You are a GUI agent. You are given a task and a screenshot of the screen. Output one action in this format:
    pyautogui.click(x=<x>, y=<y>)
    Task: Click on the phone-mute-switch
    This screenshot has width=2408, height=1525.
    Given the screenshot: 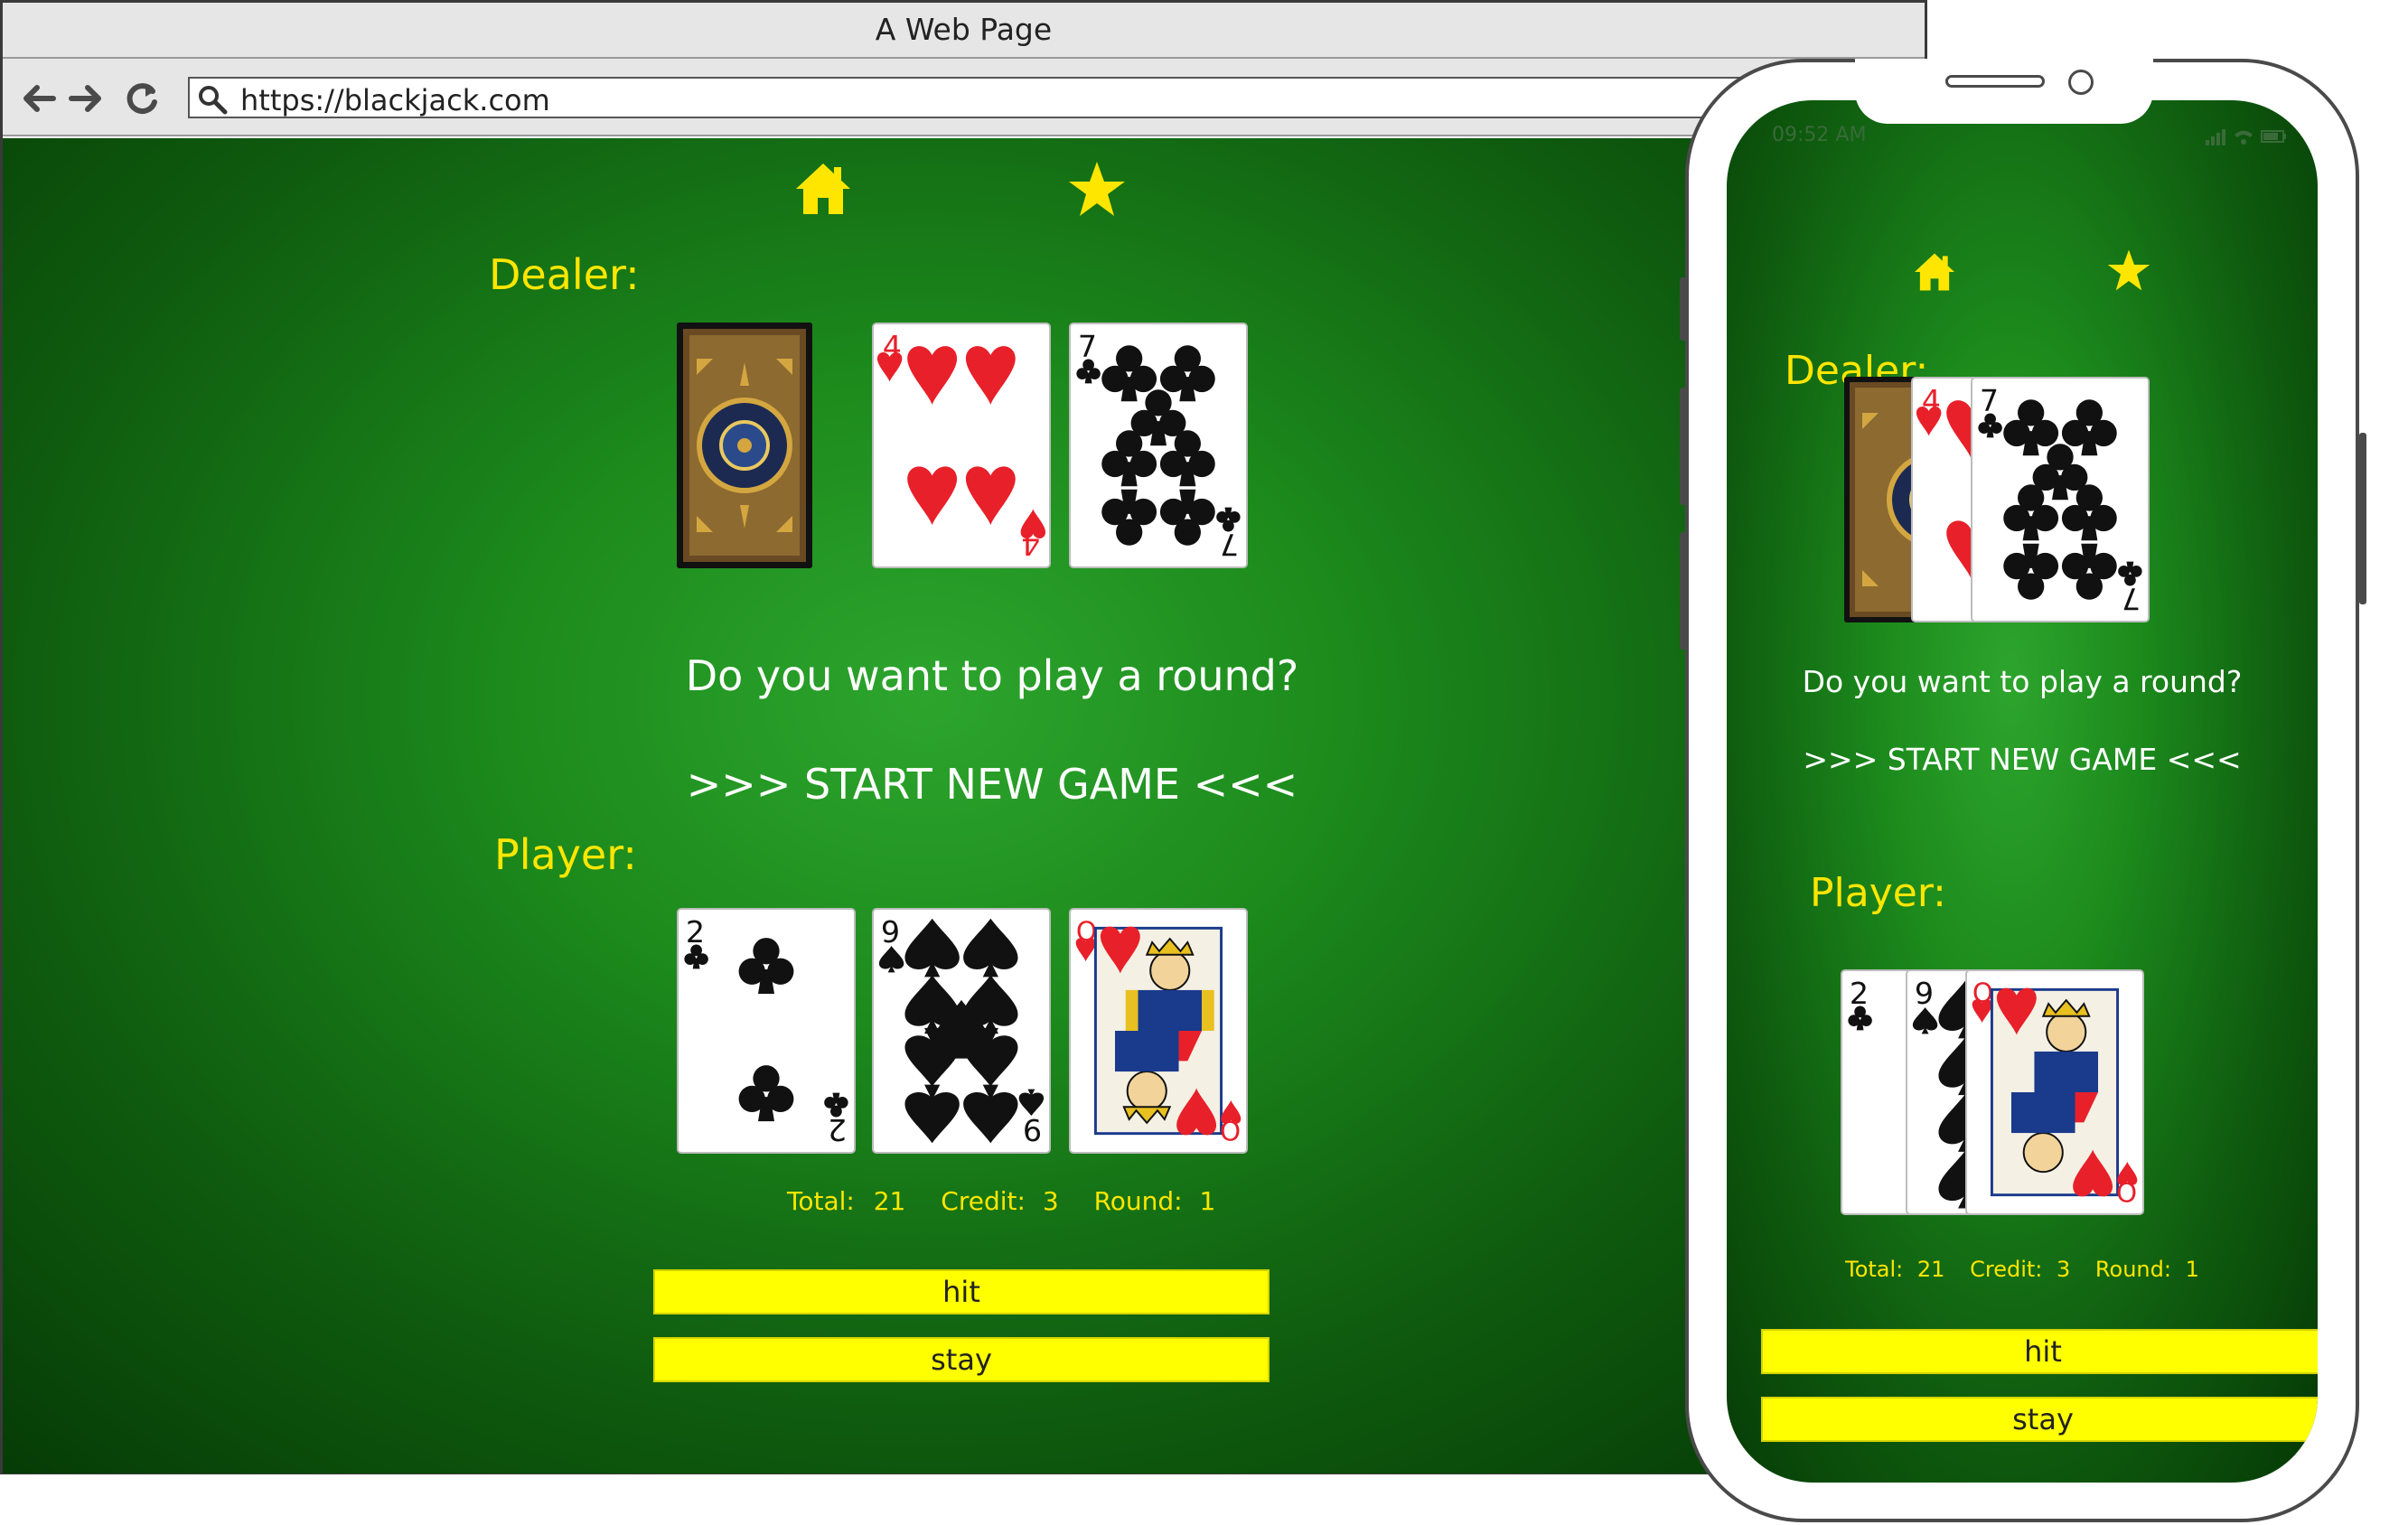 What is the action you would take?
    pyautogui.click(x=1683, y=309)
    